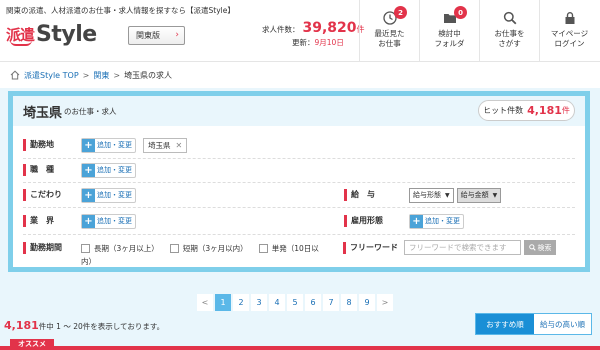  What do you see at coordinates (179, 145) in the screenshot?
I see `close-icon: ✕` at bounding box center [179, 145].